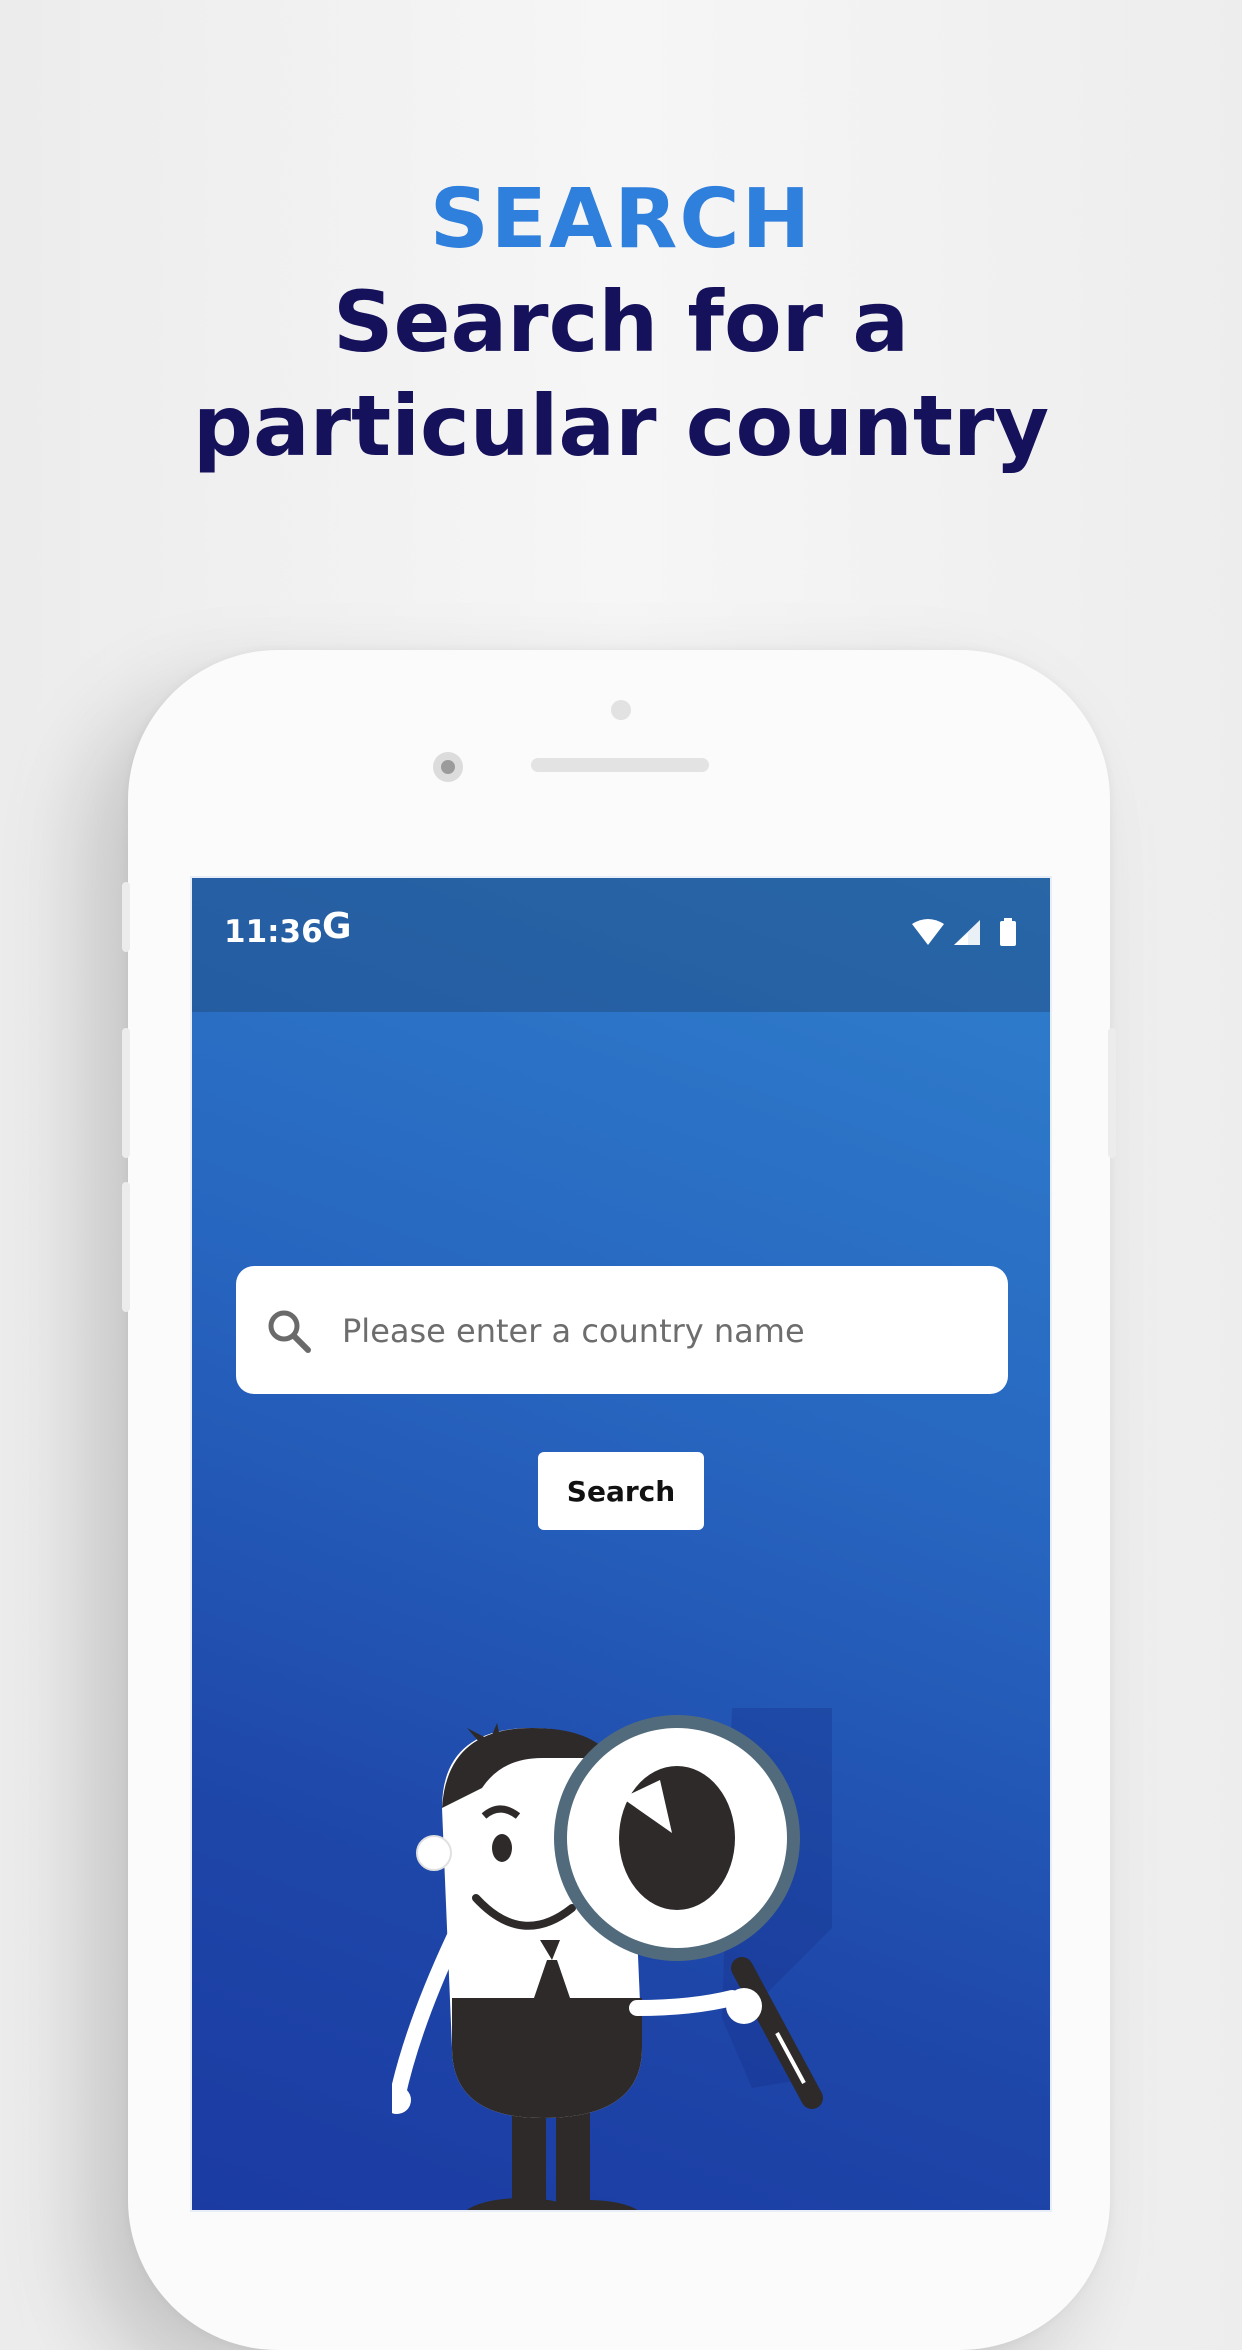 This screenshot has height=2350, width=1242. I want to click on headline: SEARCH Search for a particular country, so click(621, 324).